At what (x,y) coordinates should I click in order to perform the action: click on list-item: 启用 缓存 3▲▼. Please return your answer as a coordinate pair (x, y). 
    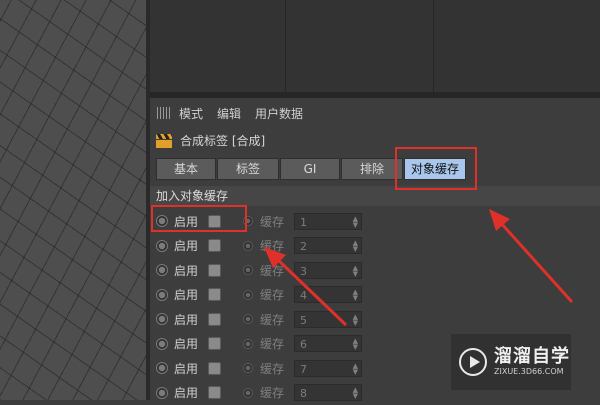
    Looking at the image, I should click on (259, 270).